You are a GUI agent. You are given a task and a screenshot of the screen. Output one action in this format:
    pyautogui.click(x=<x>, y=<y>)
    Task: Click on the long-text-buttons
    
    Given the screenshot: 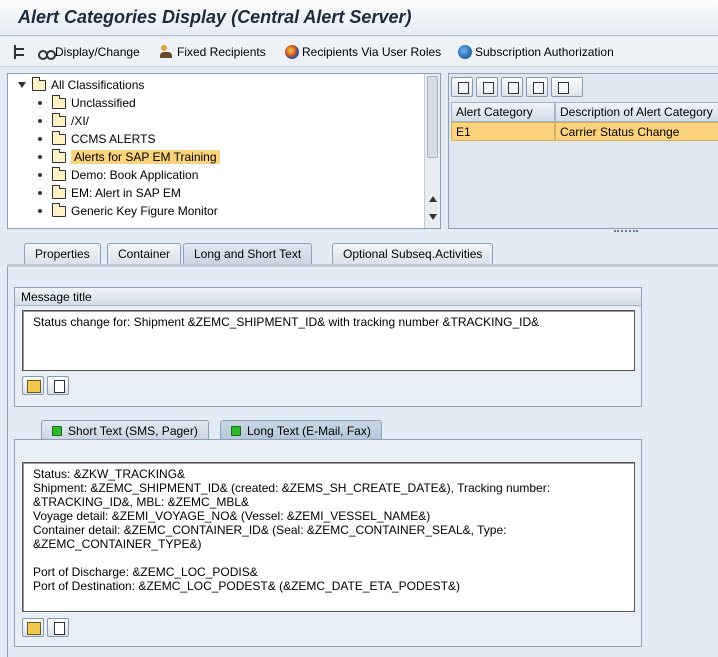 What is the action you would take?
    pyautogui.click(x=45, y=627)
    